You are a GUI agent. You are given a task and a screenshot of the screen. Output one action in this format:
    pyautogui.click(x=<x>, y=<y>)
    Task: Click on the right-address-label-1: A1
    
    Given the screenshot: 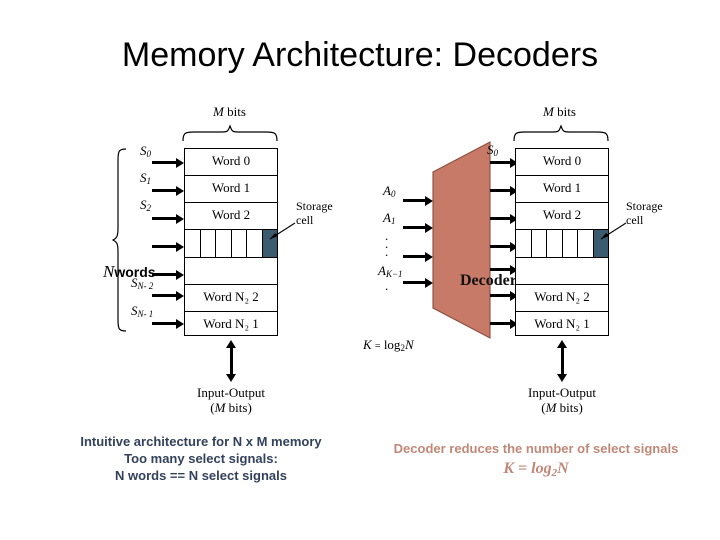 What is the action you would take?
    pyautogui.click(x=389, y=218)
    